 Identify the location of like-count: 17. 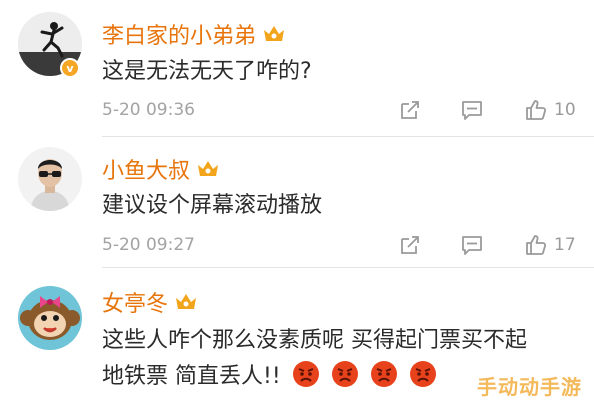
(565, 245).